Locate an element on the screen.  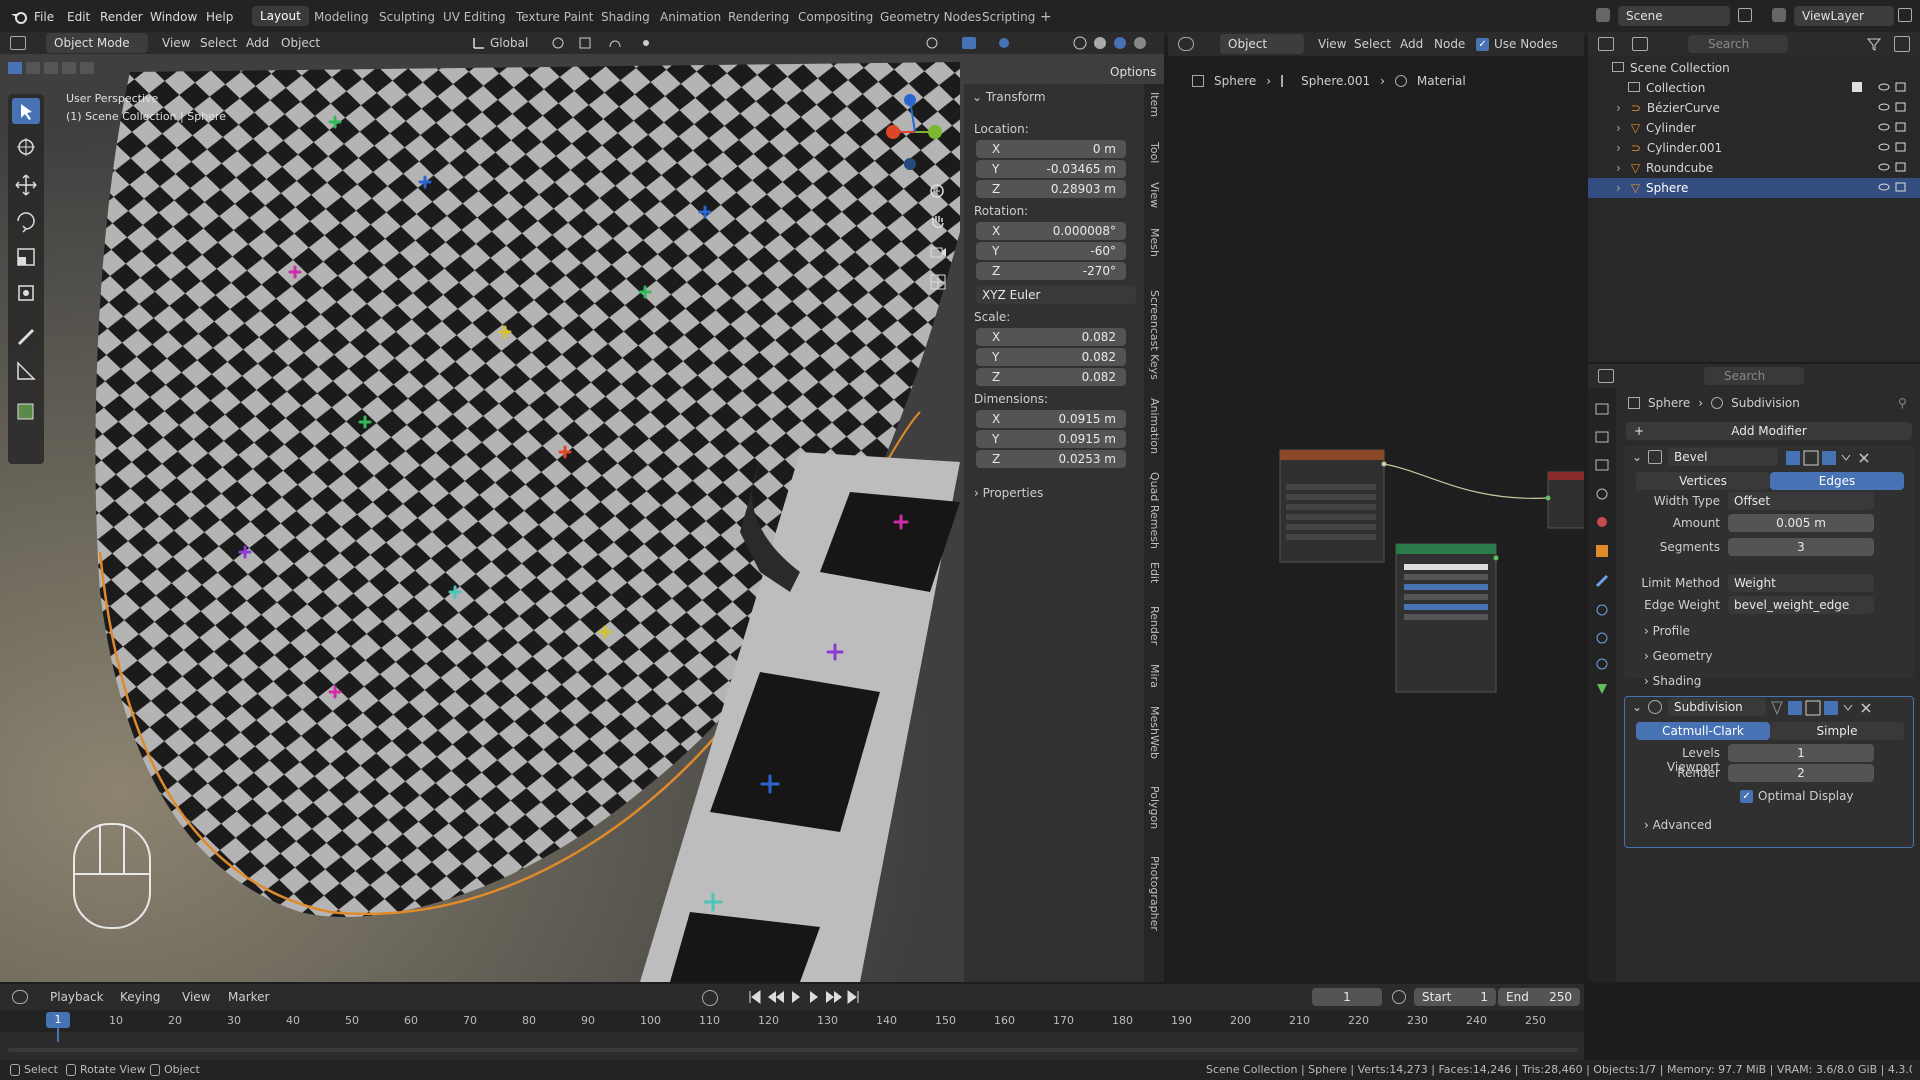
measure-tool-icon is located at coordinates (26, 371).